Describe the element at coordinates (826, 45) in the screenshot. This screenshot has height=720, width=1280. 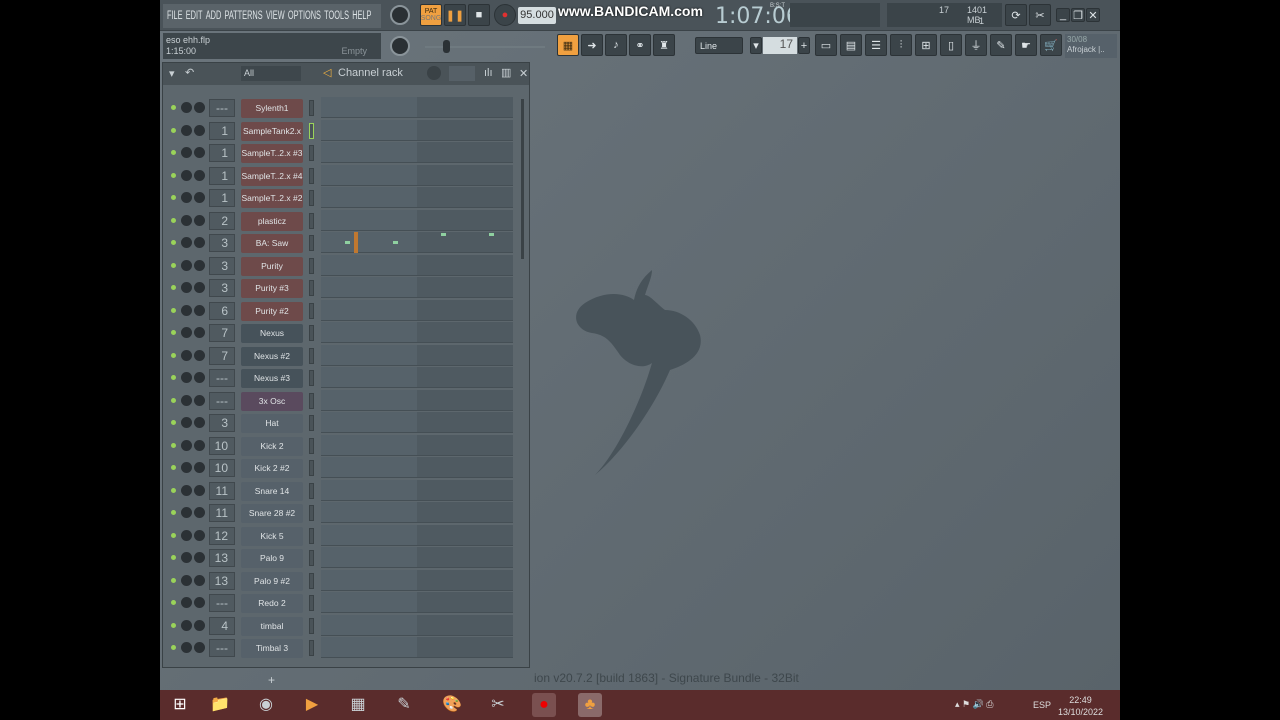
I see `playlist-icon: ▭` at that location.